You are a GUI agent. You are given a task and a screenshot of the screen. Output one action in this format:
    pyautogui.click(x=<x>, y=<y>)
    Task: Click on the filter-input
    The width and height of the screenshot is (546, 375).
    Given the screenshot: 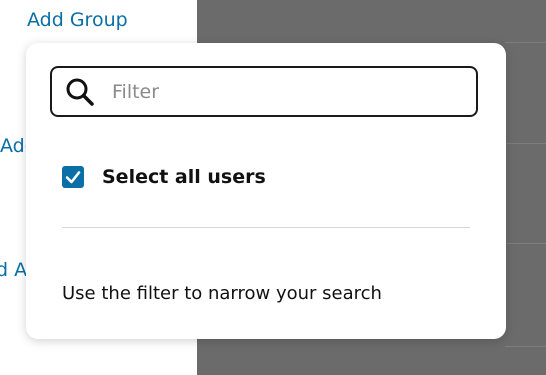 What is the action you would take?
    pyautogui.click(x=277, y=91)
    